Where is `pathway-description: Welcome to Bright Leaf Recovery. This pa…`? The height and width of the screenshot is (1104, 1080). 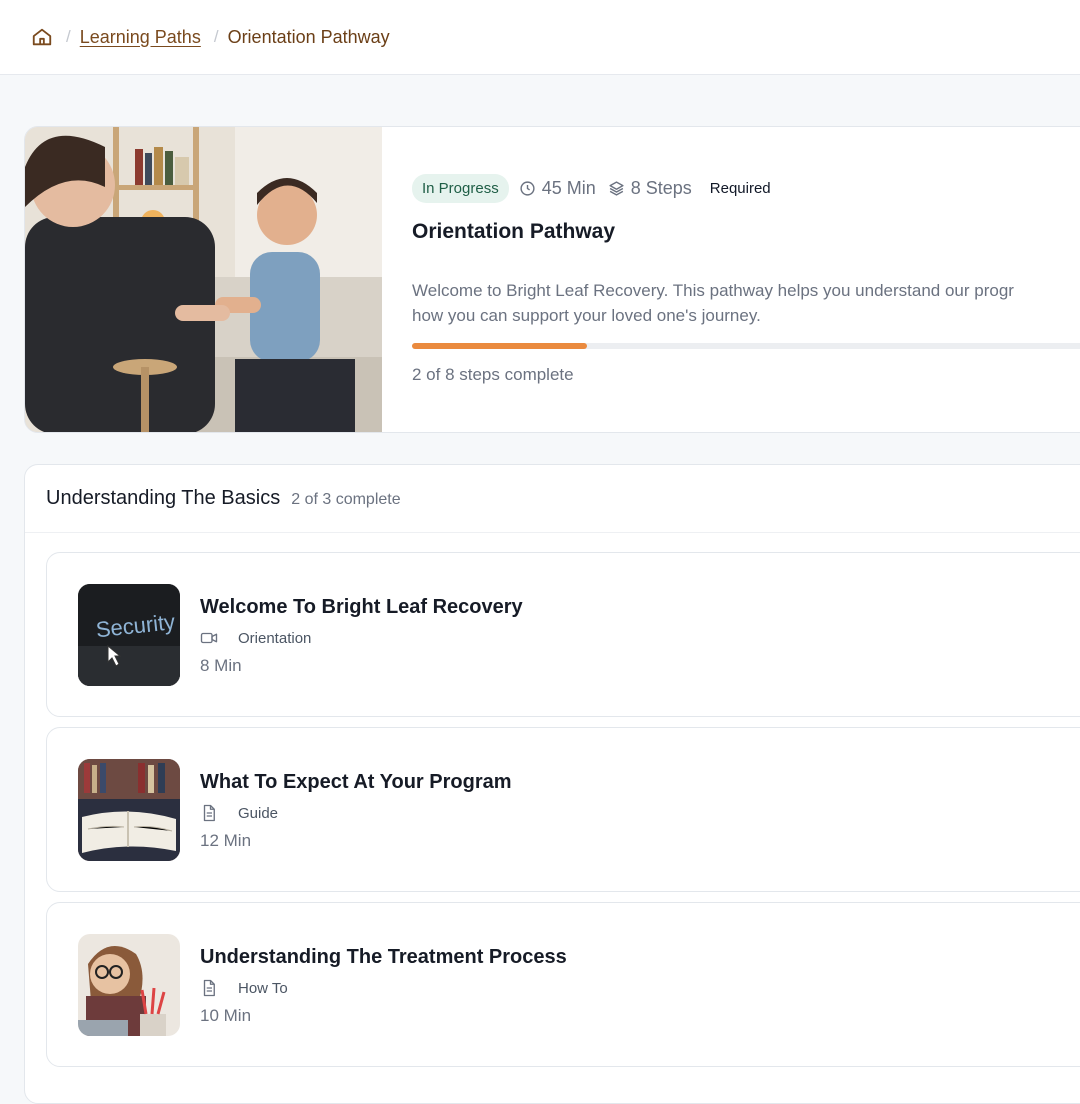 pathway-description: Welcome to Bright Leaf Recovery. This pa… is located at coordinates (746, 303).